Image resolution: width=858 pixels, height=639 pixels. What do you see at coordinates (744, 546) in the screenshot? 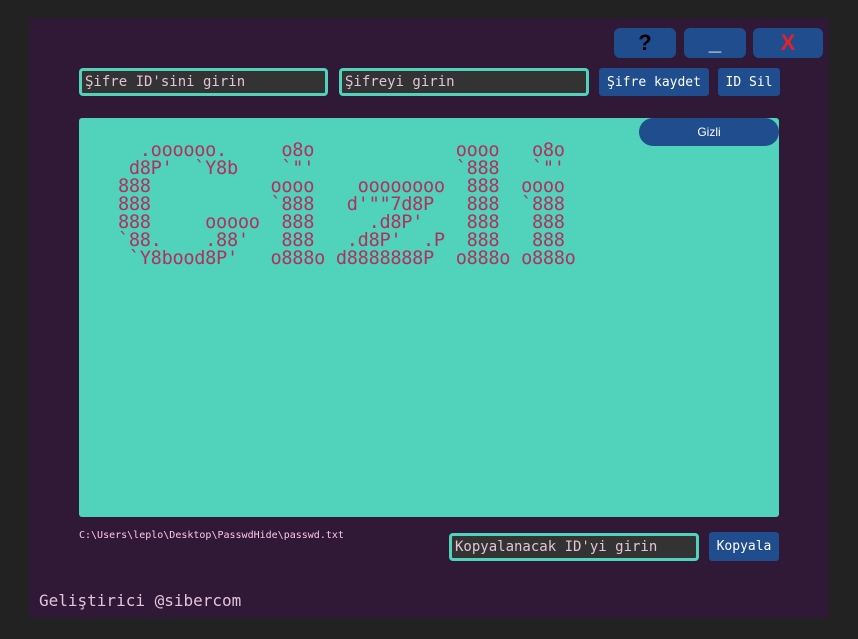
I see `copy-button: Kopyala` at bounding box center [744, 546].